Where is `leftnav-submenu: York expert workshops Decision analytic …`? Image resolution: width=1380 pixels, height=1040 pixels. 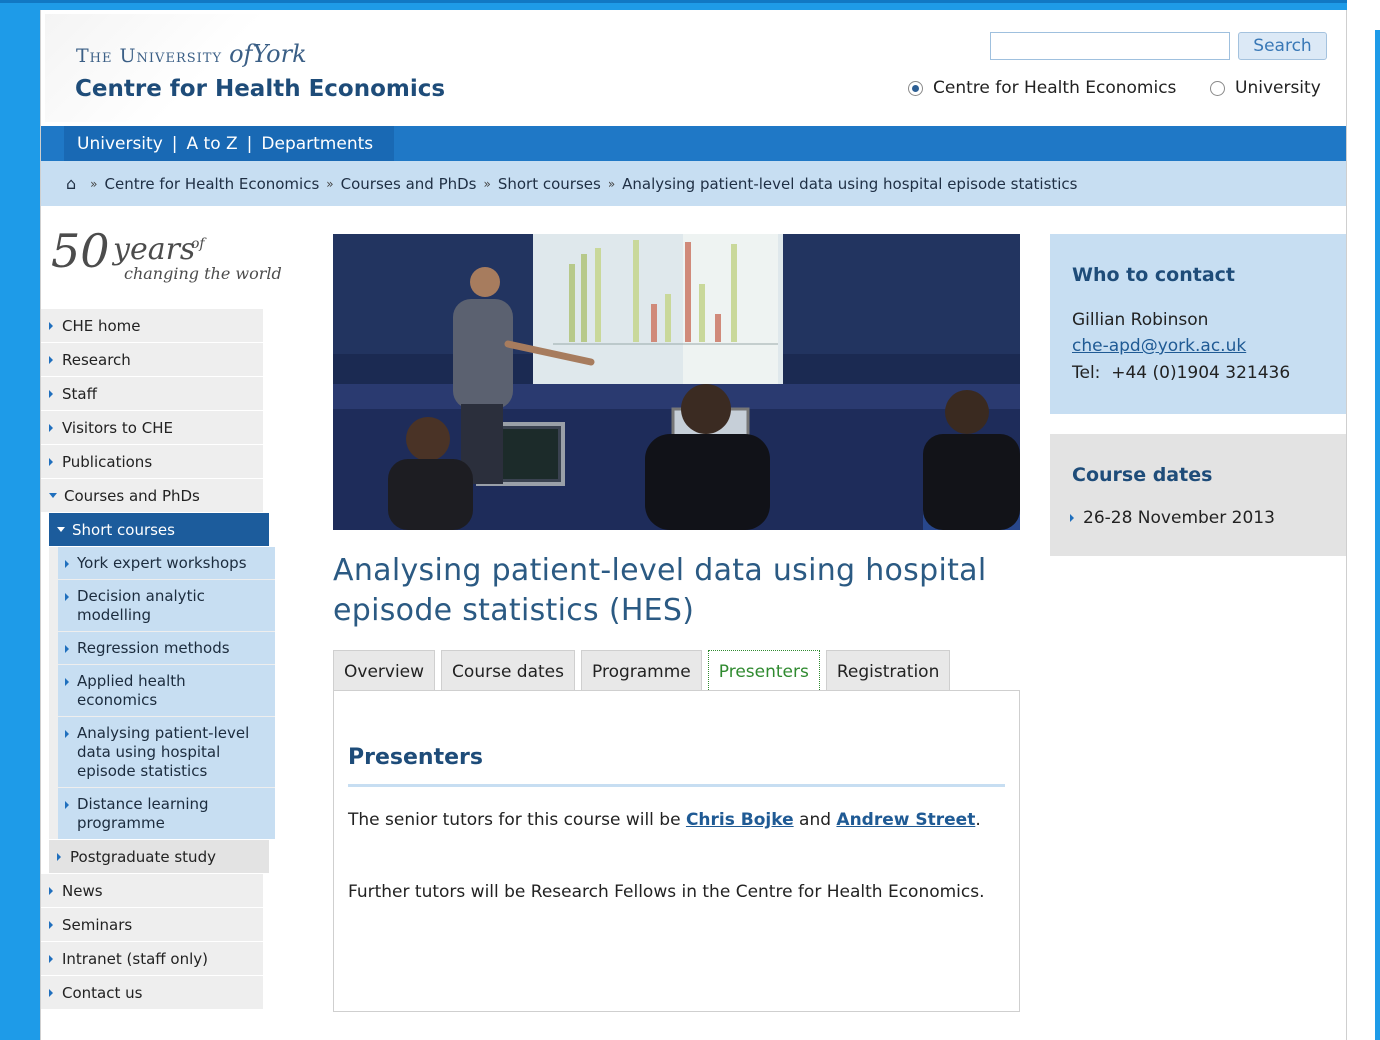
leftnav-submenu: York expert workshops Decision analytic … is located at coordinates (162, 693).